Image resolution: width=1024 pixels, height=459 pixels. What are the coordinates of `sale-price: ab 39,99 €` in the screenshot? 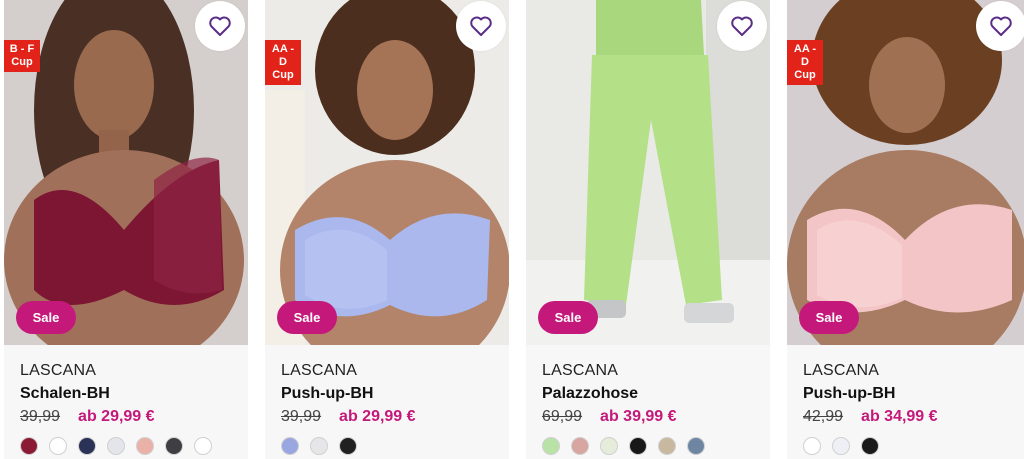 It's located at (638, 416).